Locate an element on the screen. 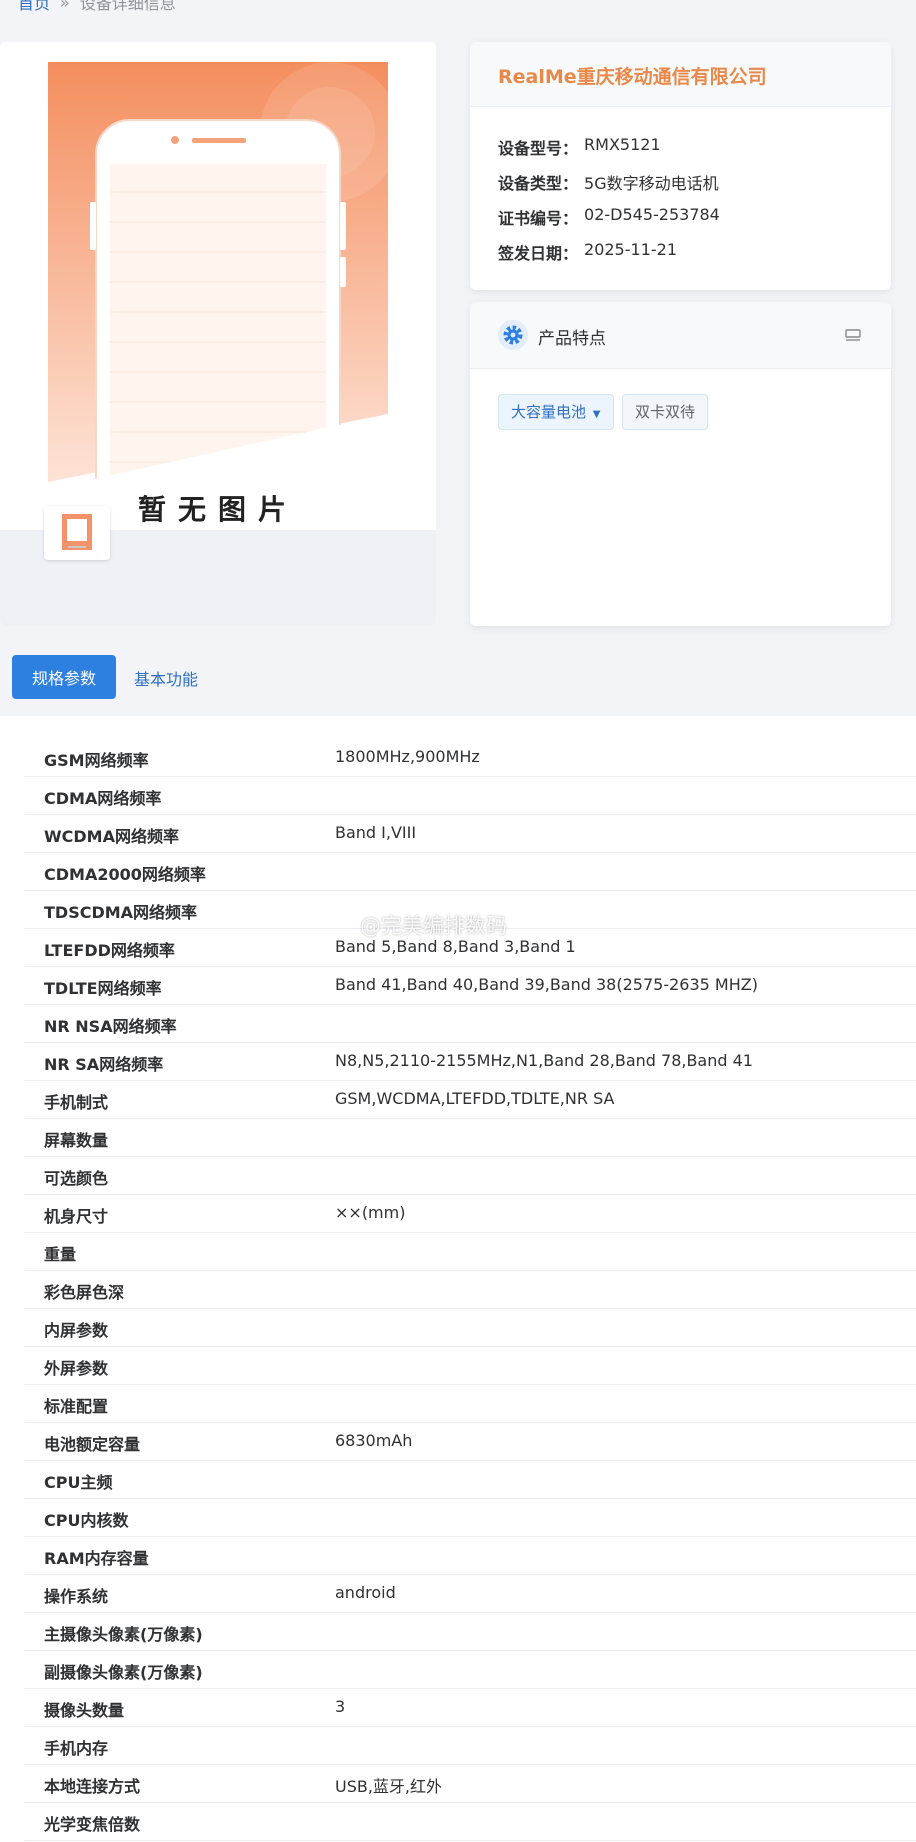  info-value: 2025-11-21 is located at coordinates (630, 249).